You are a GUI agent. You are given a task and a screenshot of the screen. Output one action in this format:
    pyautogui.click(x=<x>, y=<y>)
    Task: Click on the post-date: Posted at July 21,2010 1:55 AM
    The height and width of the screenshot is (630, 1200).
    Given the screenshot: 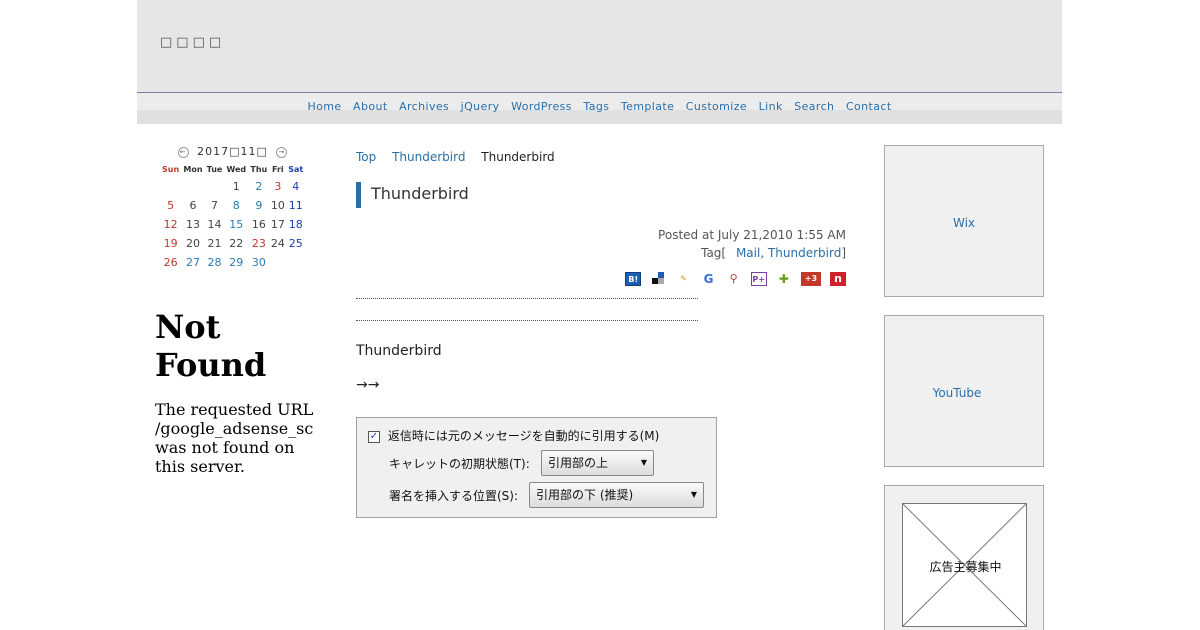 What is the action you would take?
    pyautogui.click(x=752, y=235)
    